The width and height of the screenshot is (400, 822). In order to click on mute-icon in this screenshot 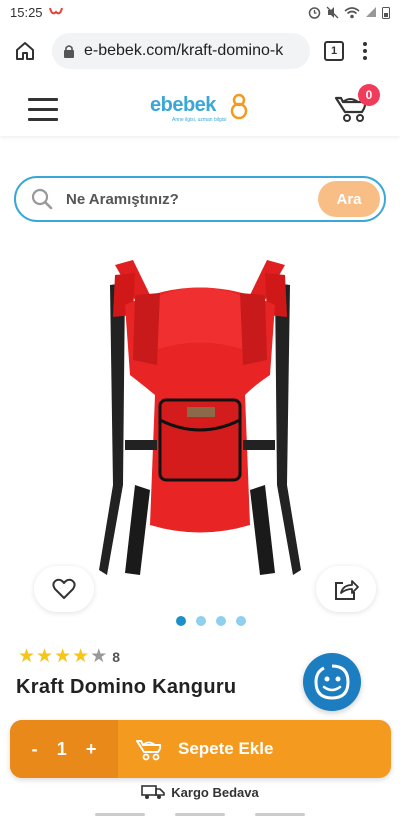, I will do `click(332, 12)`.